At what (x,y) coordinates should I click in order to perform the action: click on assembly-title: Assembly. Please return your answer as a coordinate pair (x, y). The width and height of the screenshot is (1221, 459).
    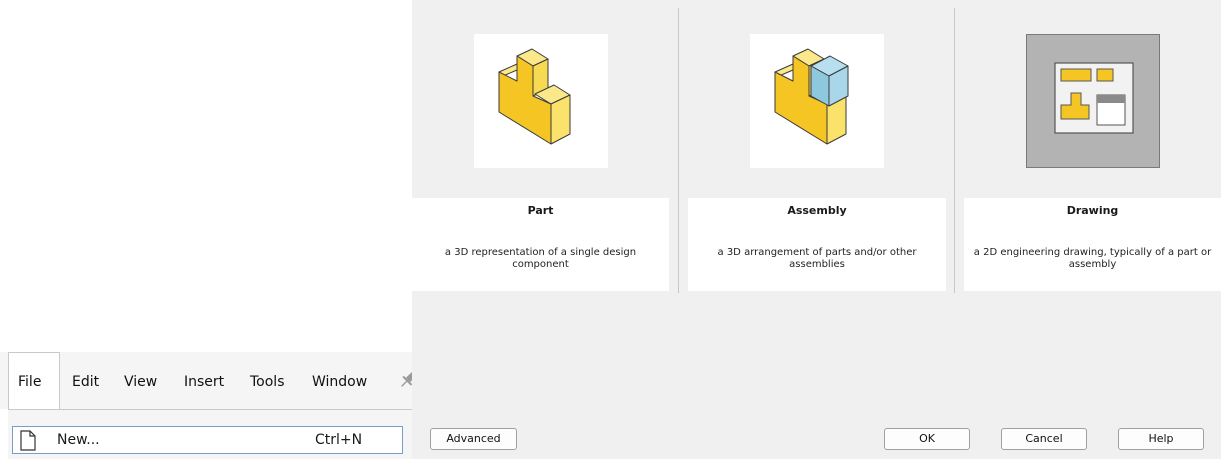
    Looking at the image, I should click on (817, 210).